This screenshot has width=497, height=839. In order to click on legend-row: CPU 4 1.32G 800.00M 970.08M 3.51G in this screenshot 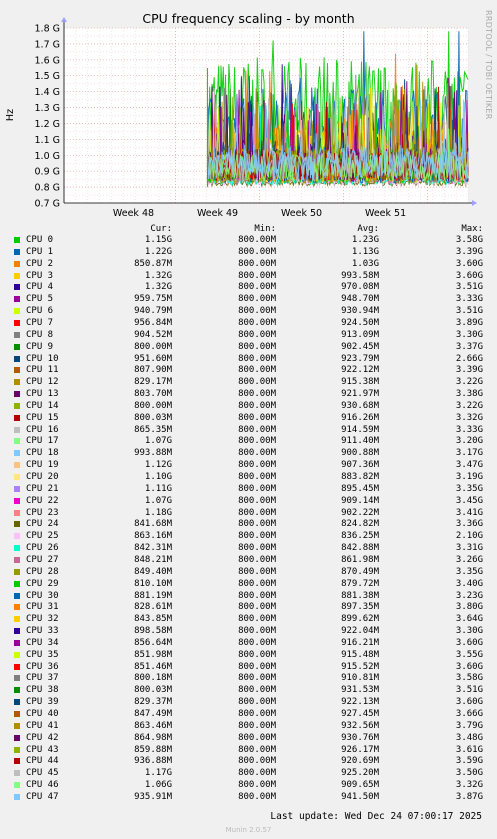, I will do `click(248, 287)`.